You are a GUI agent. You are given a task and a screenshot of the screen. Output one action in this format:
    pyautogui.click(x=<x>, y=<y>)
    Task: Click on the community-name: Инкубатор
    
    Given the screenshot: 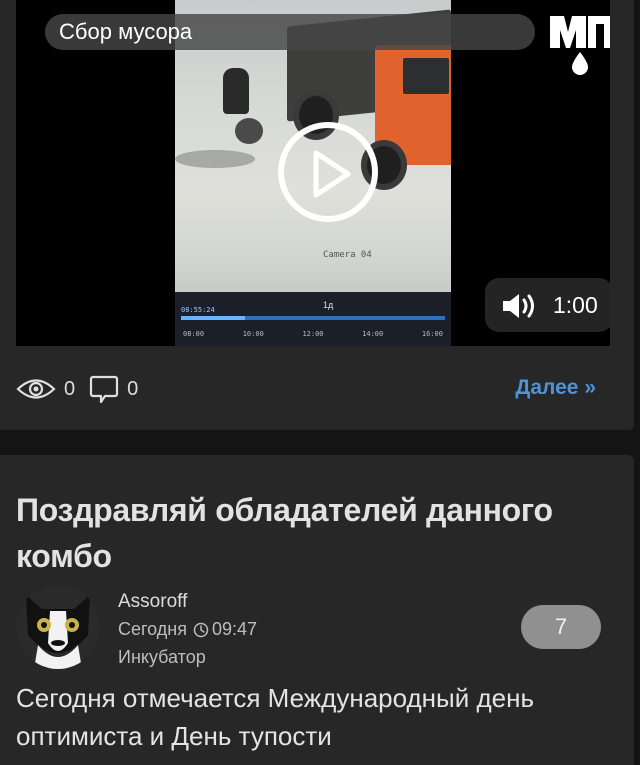 What is the action you would take?
    pyautogui.click(x=162, y=657)
    